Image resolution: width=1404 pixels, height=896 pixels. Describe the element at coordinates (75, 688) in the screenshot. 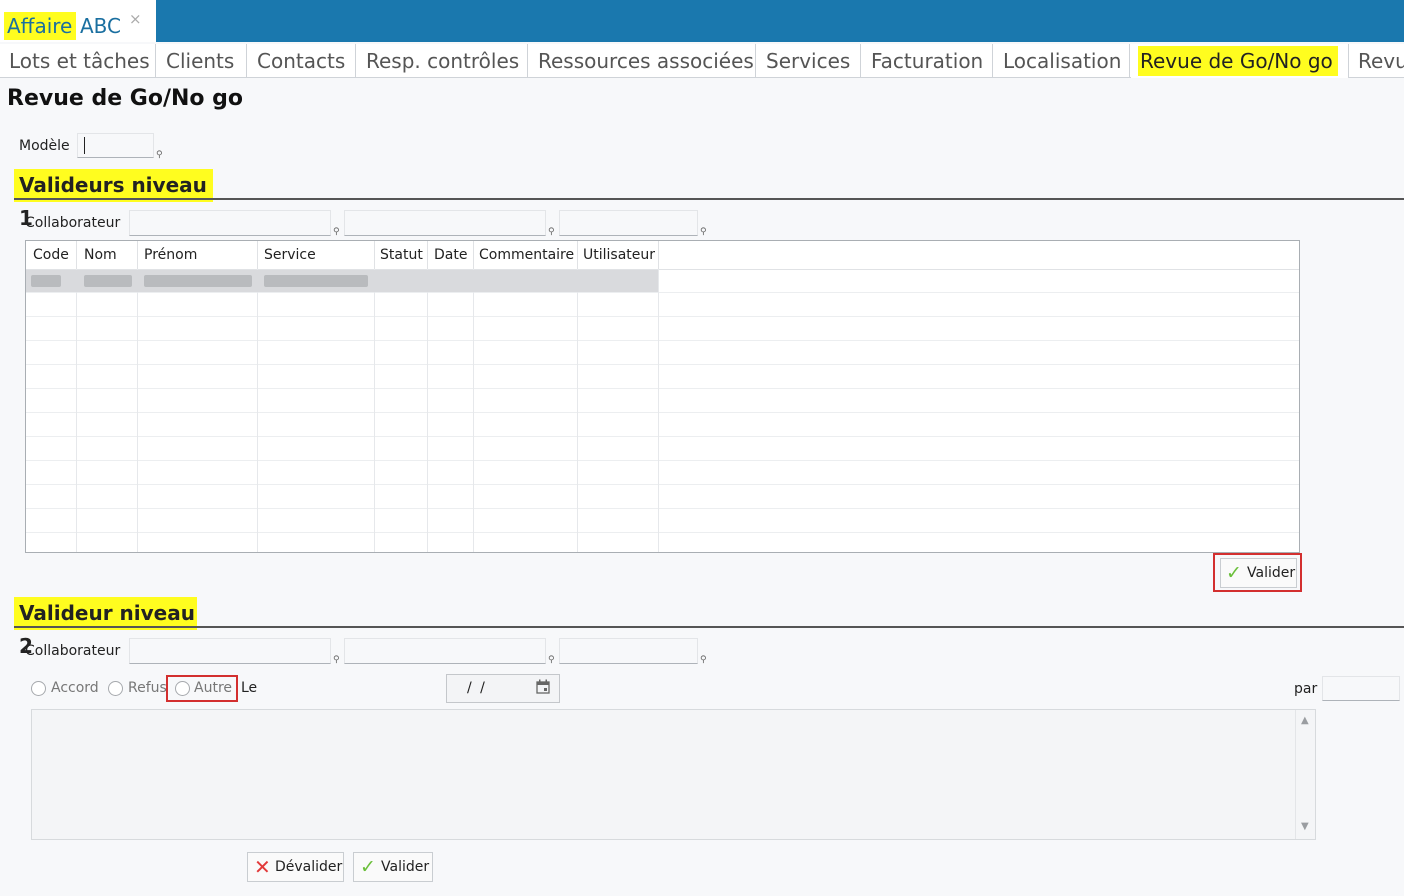

I see `radio-accord-label: Accord` at that location.